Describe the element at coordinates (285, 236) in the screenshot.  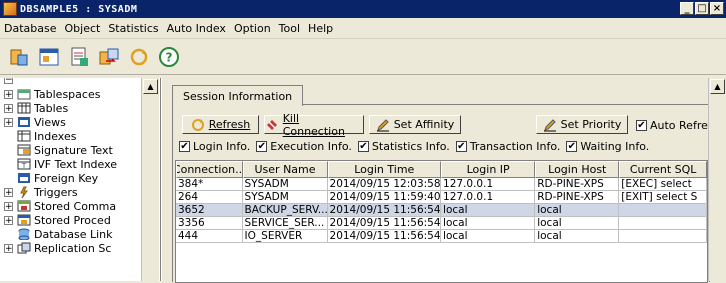
I see `table-cell: IO_SERVER` at that location.